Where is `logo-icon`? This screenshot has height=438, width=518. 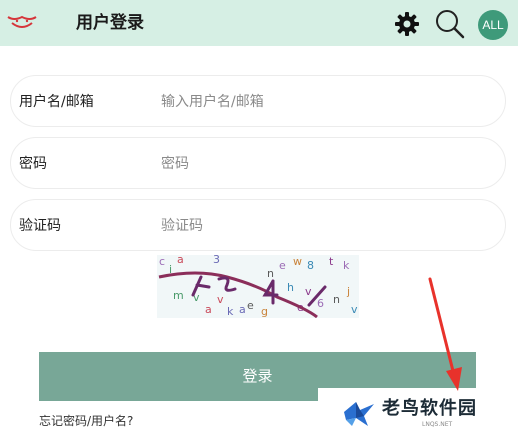 logo-icon is located at coordinates (22, 23).